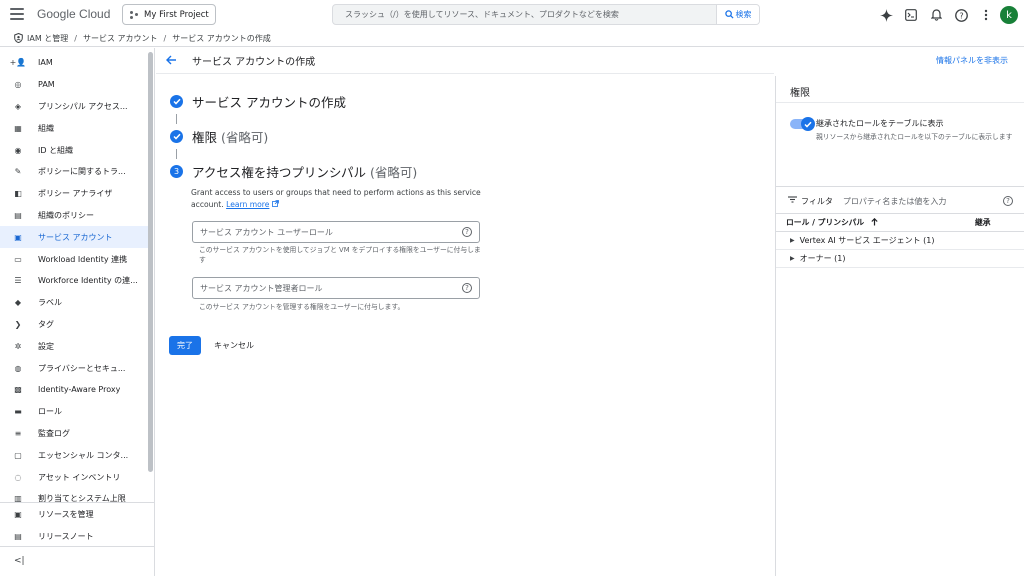 The width and height of the screenshot is (1024, 576). What do you see at coordinates (914, 137) in the screenshot?
I see `toggle-description: 親リソースから継承されたロールを以下のテーブルに表示します` at bounding box center [914, 137].